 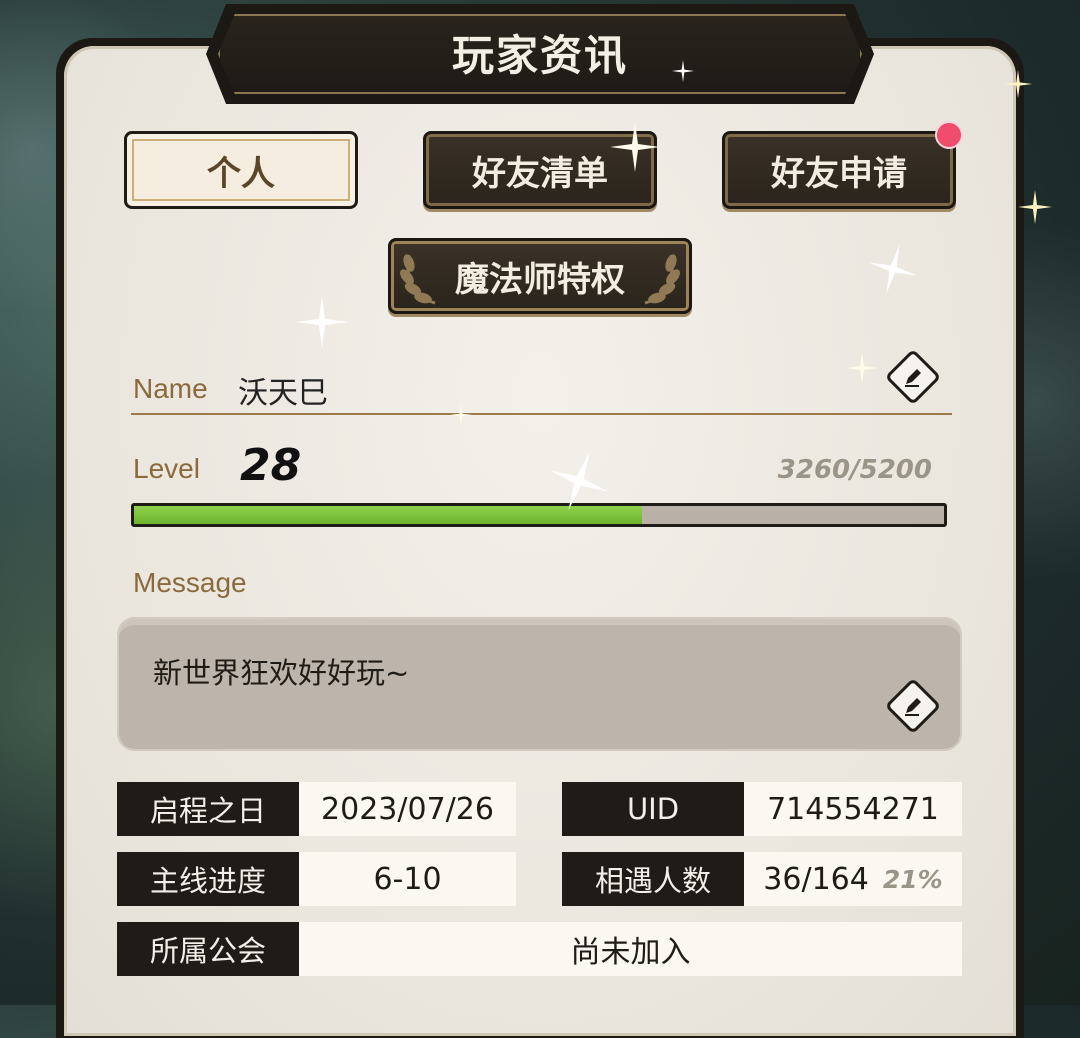 I want to click on tab-friend-requests: 好友申请, so click(x=839, y=170).